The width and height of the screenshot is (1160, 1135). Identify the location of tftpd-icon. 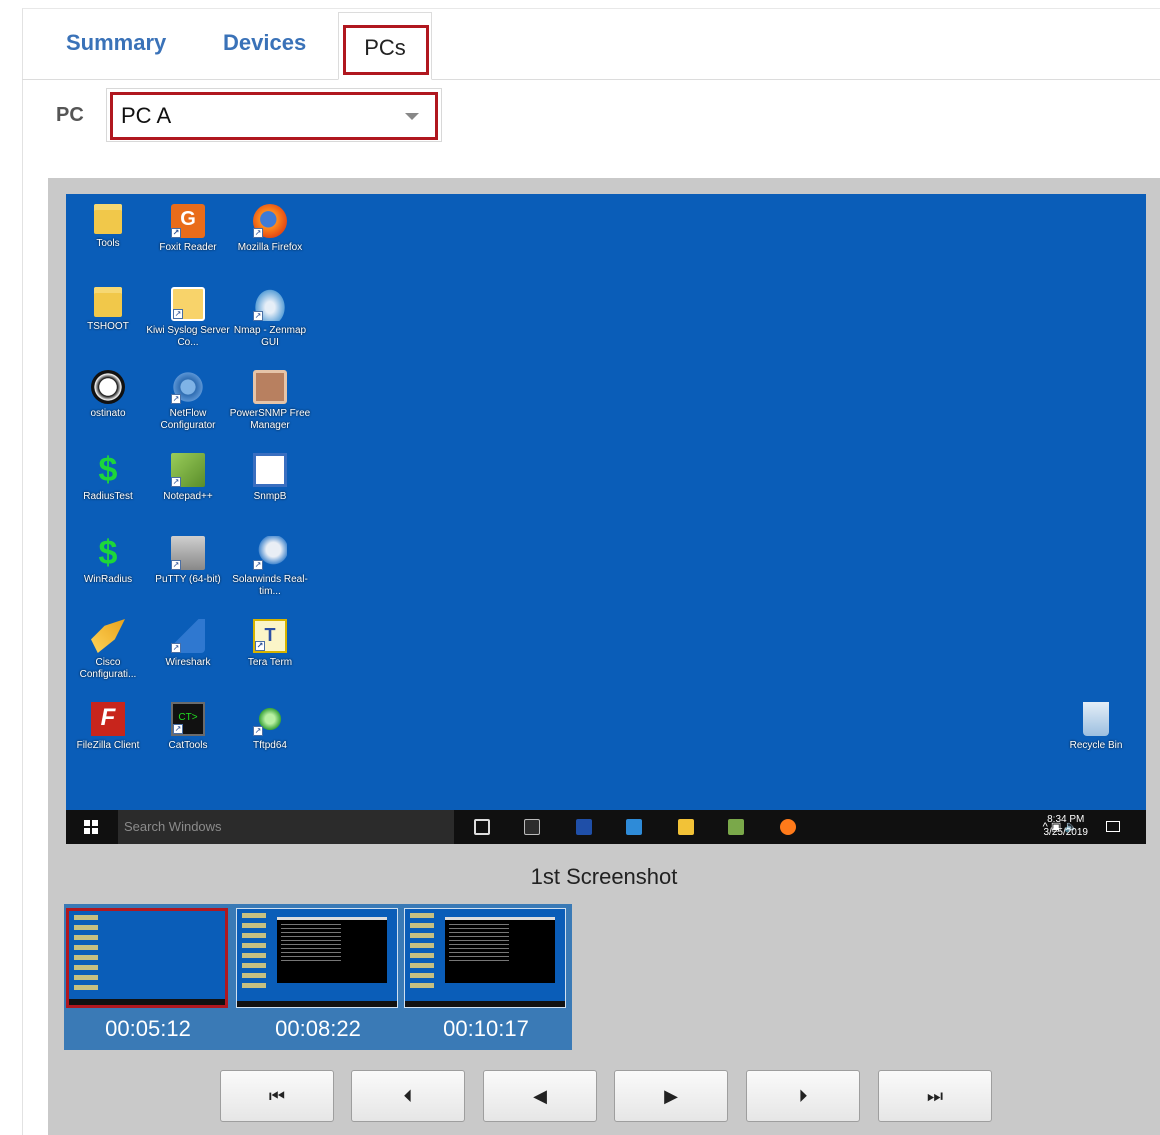
(270, 719).